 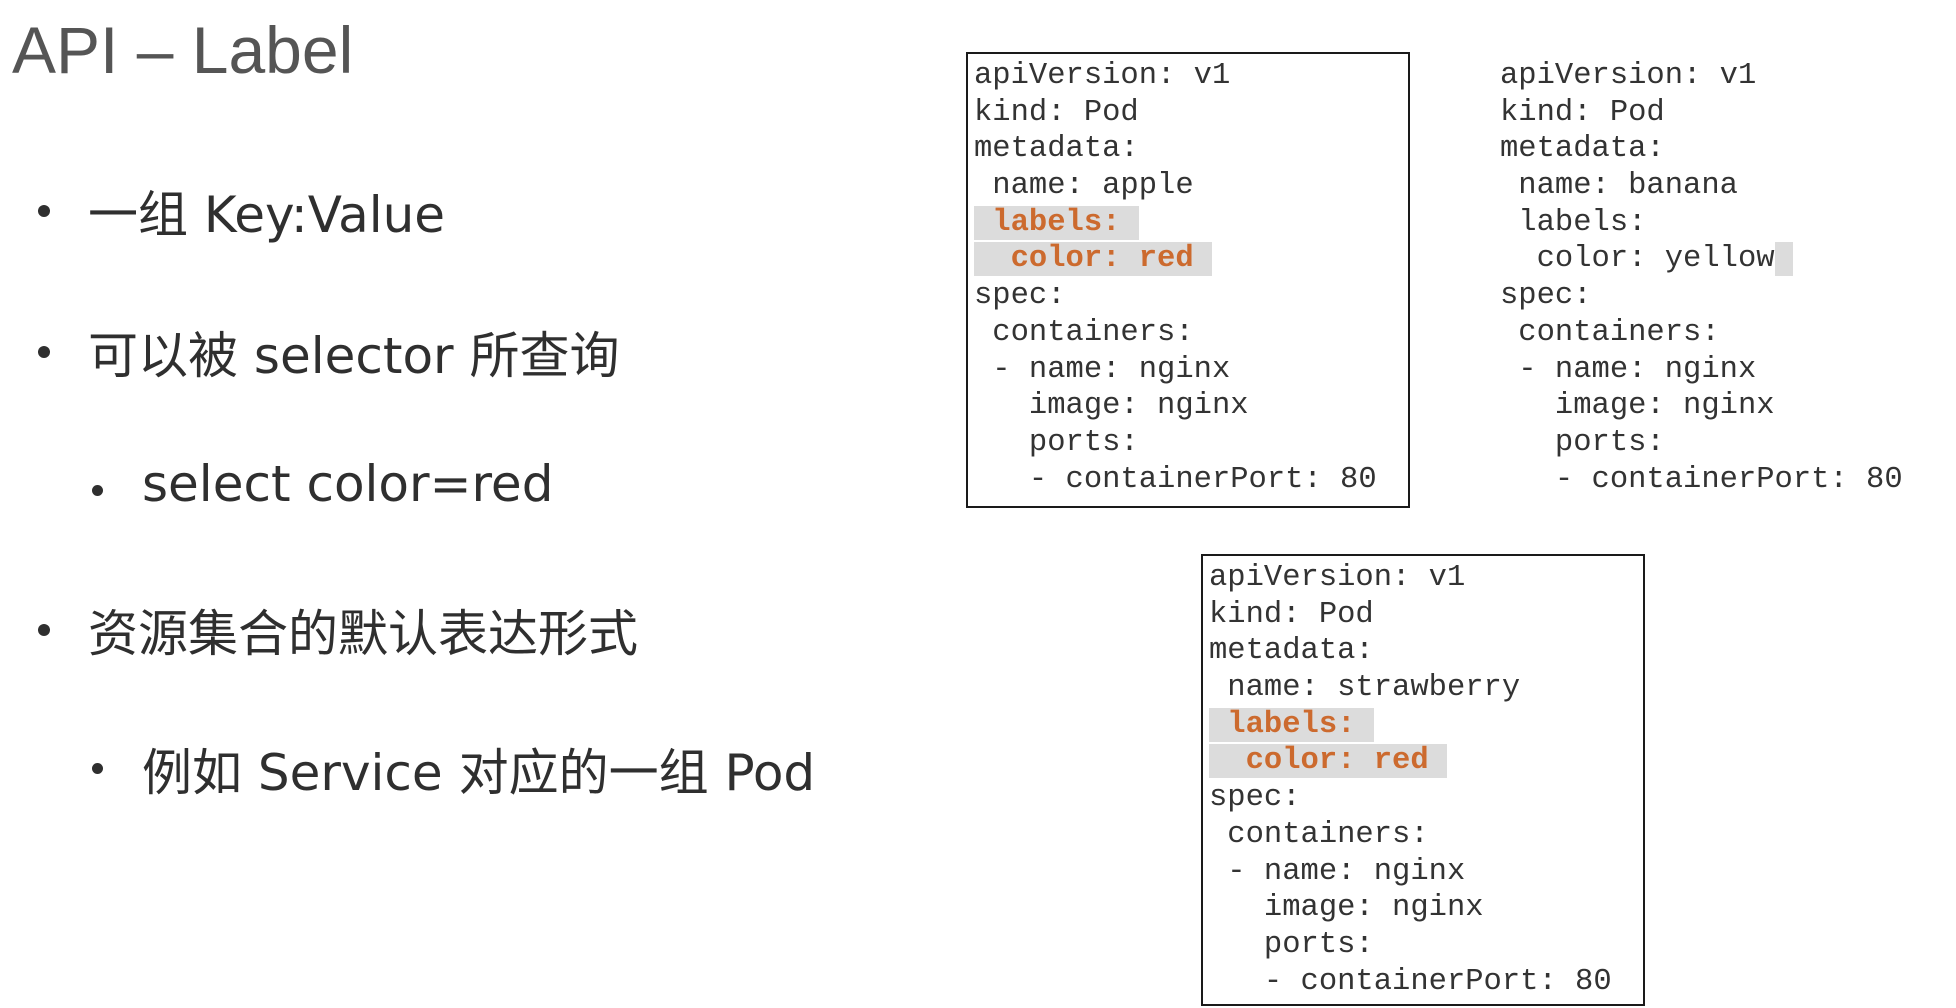 I want to click on bullet-subitem: select color=red, so click(x=322, y=484).